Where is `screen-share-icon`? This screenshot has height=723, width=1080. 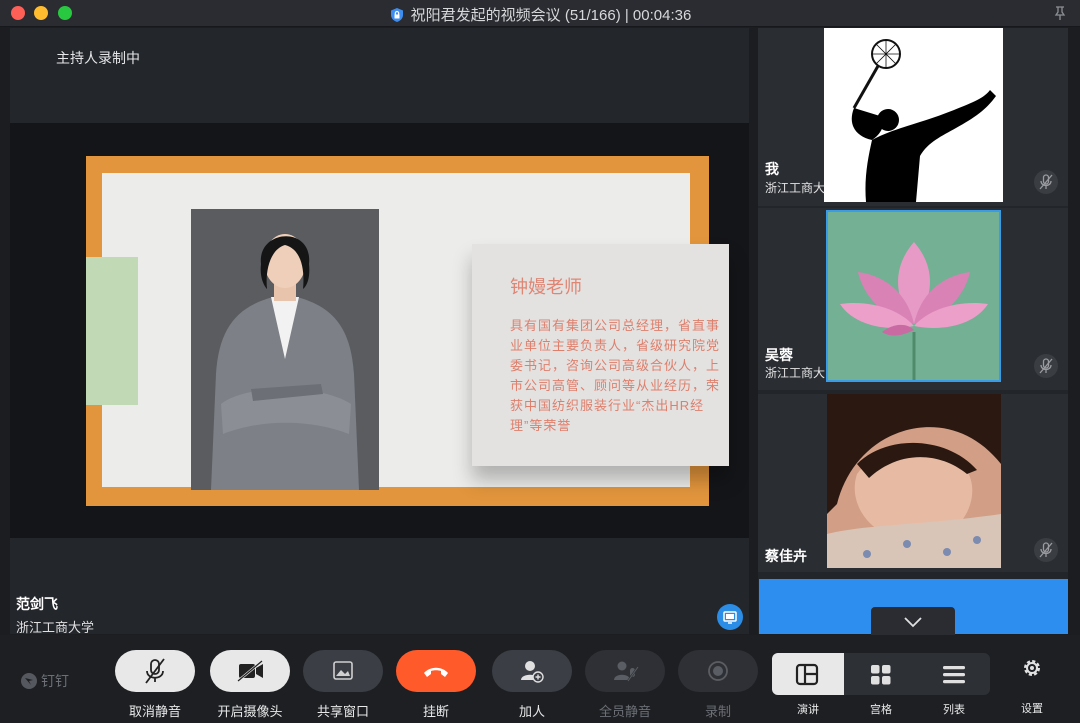
screen-share-icon is located at coordinates (730, 617).